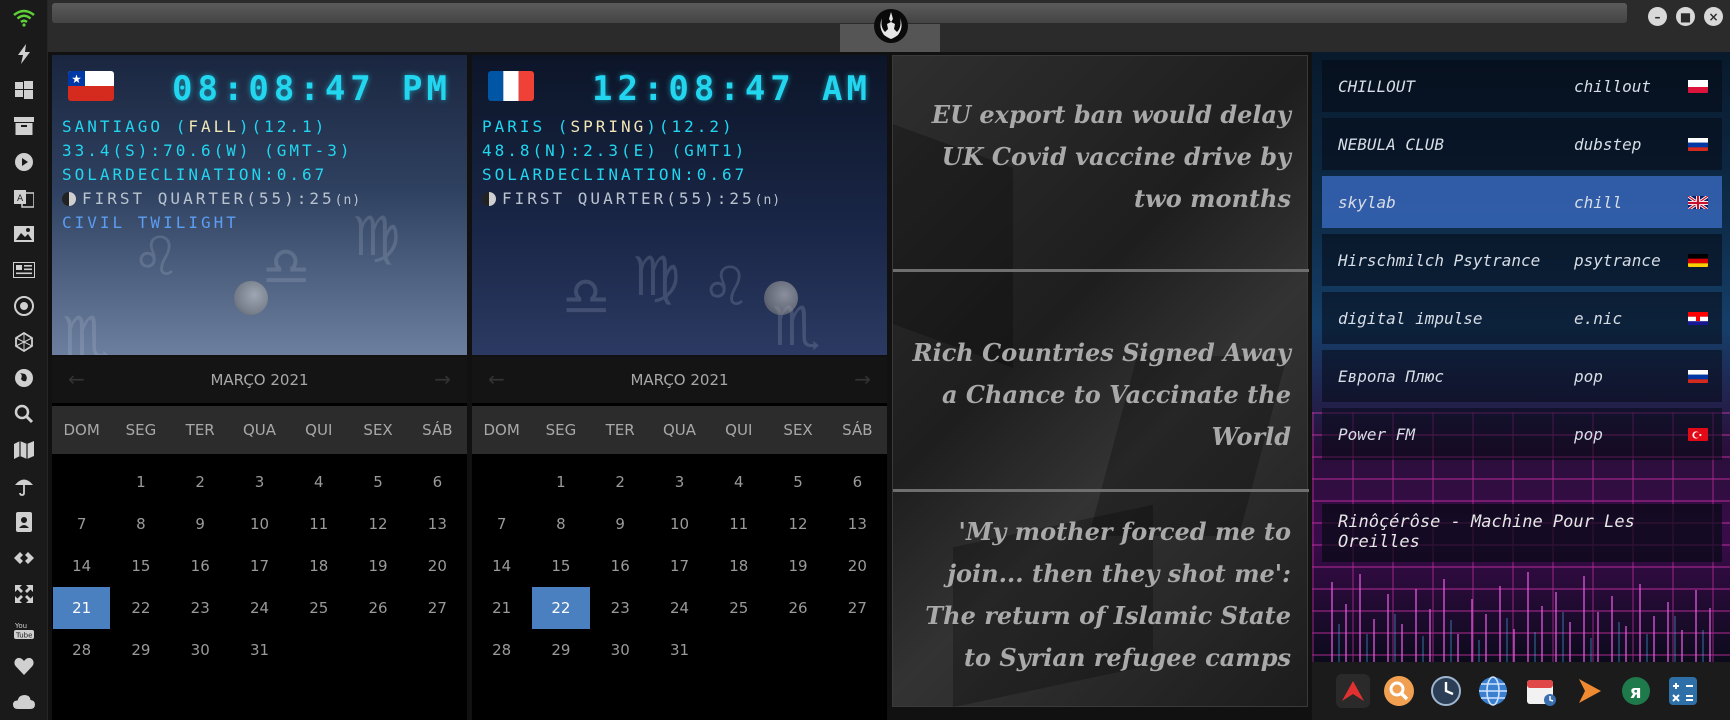 The image size is (1730, 720). I want to click on windows-icon, so click(24, 90).